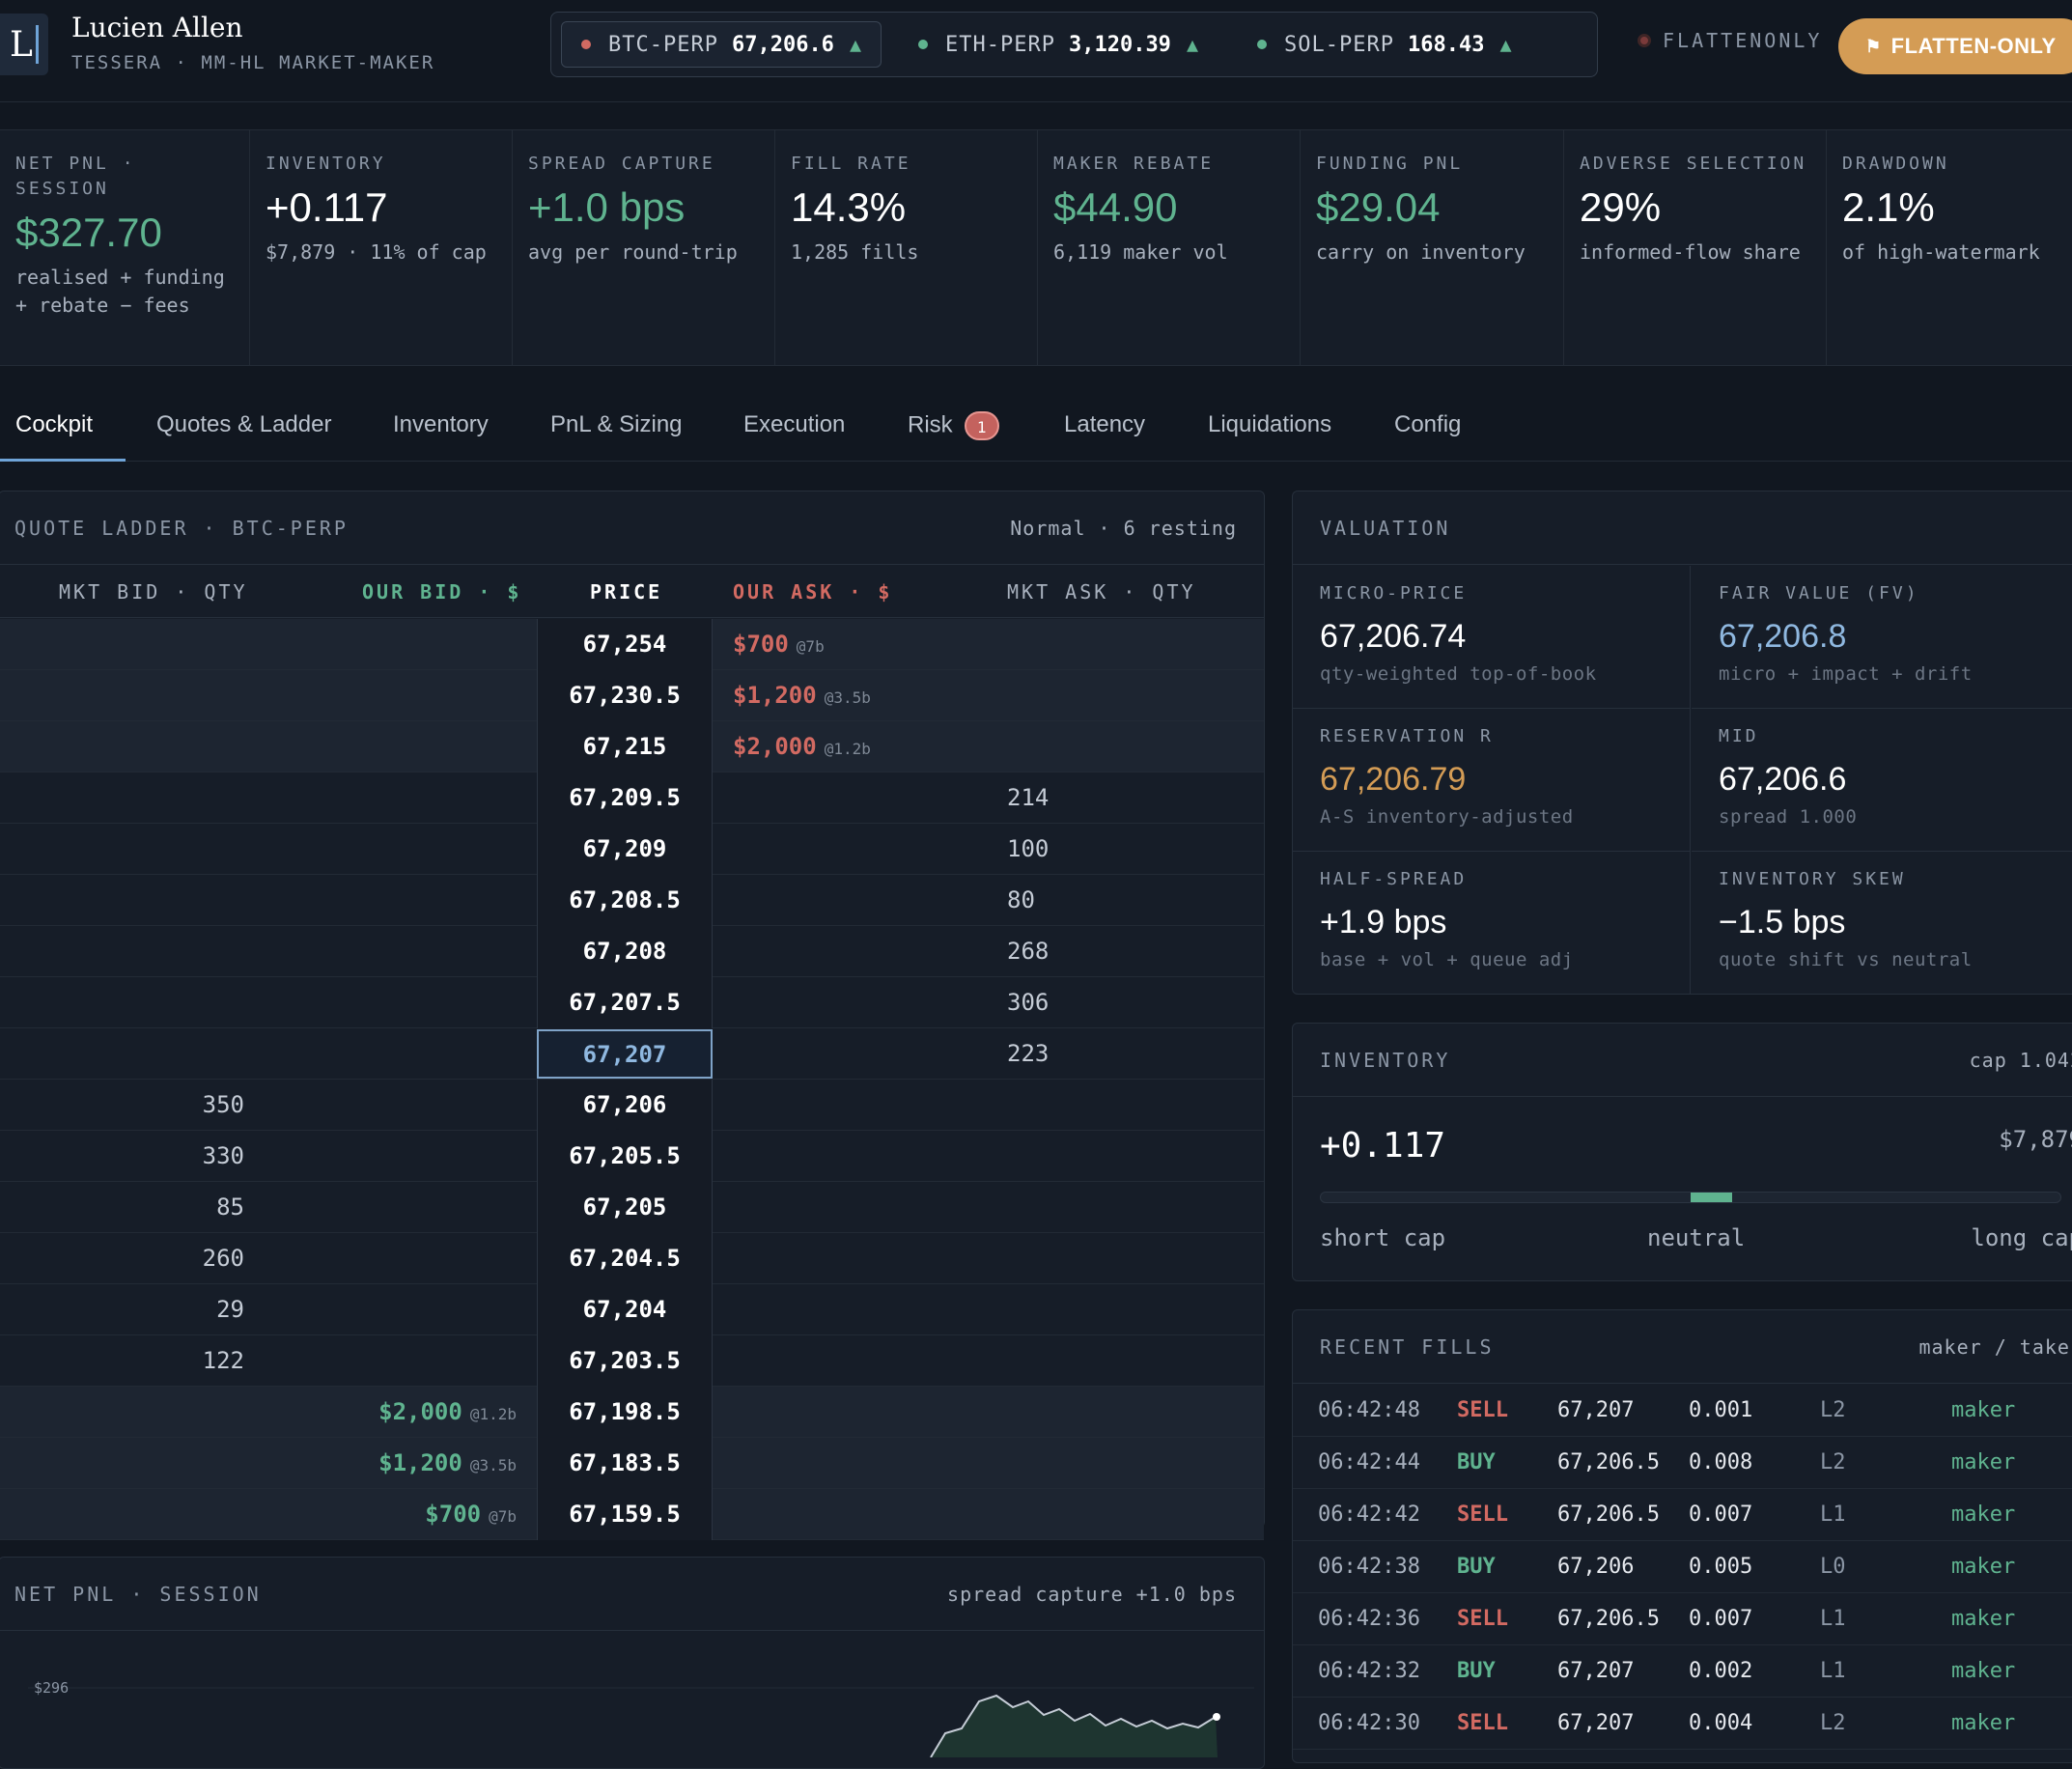  I want to click on flatten-only-button: ⚑ FLATTEN-ONLY, so click(1955, 46).